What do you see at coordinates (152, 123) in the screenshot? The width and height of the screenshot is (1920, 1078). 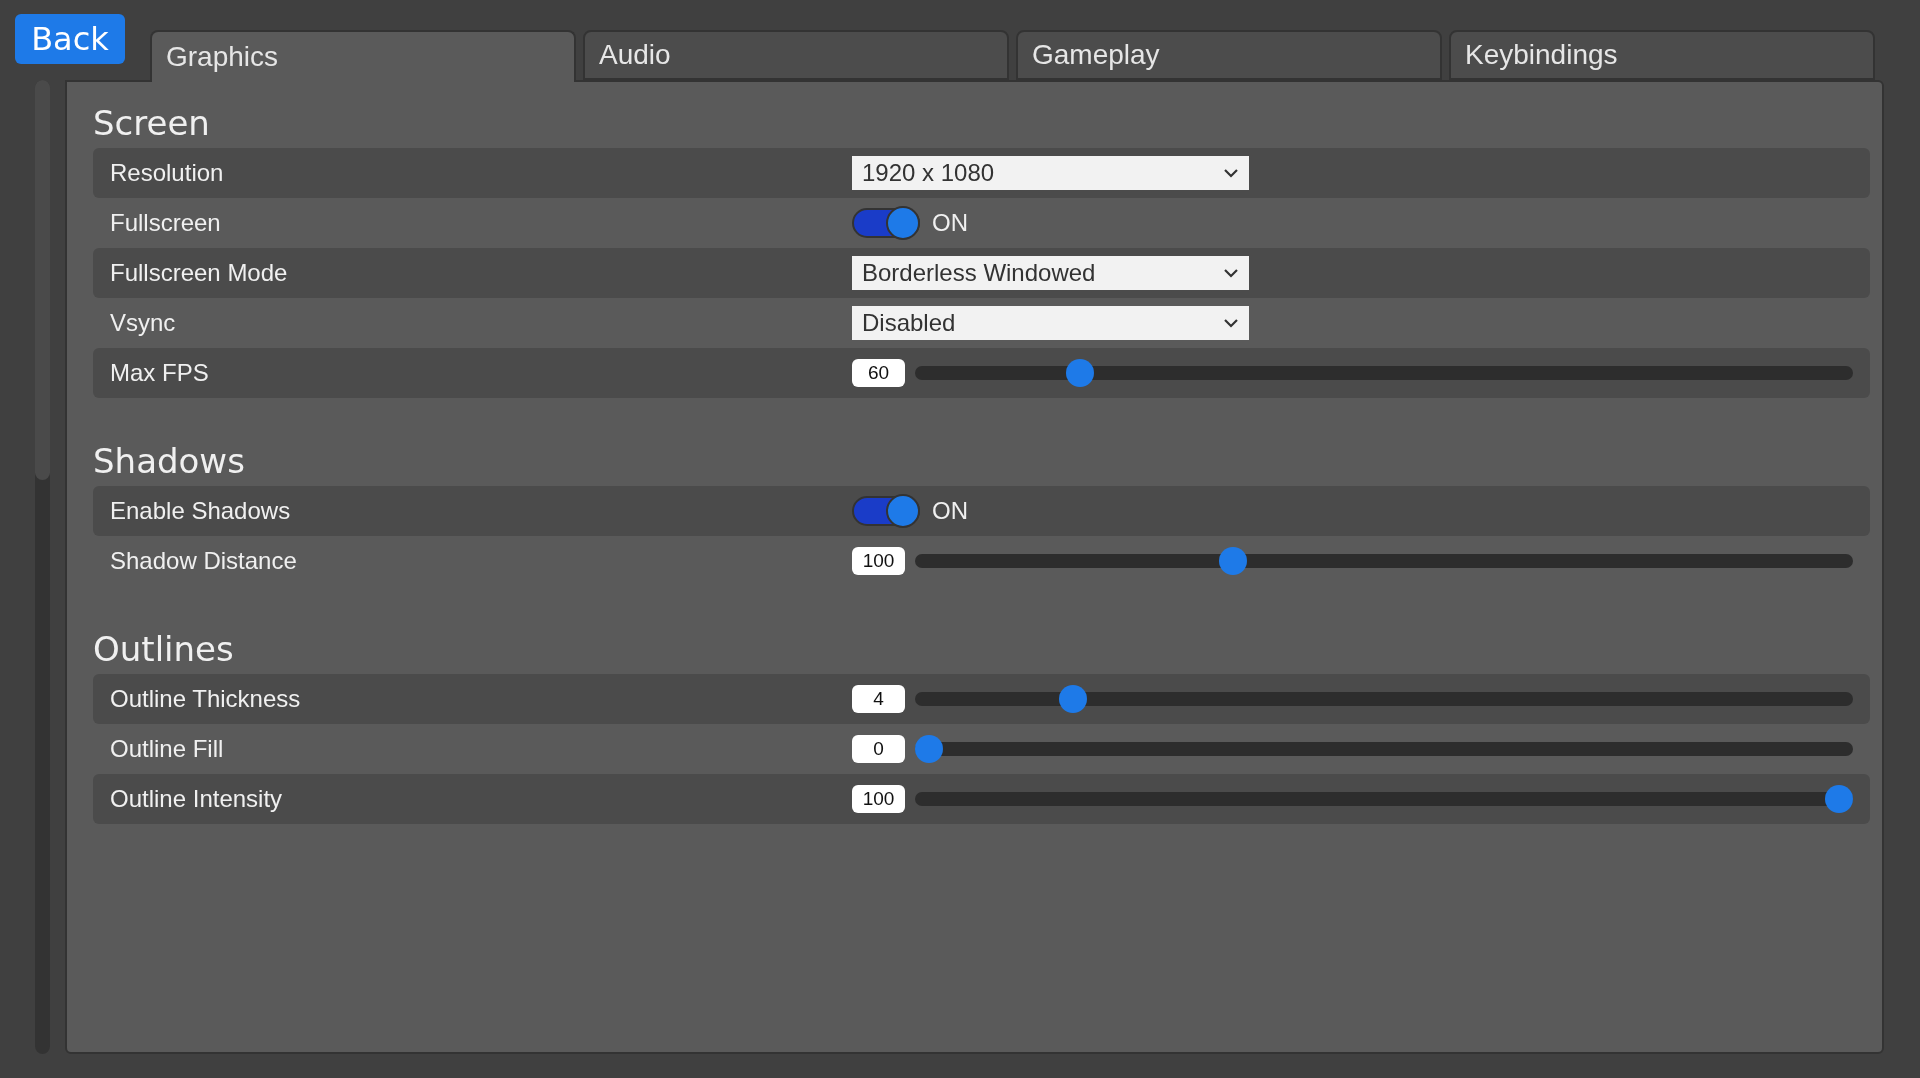 I see `section-heading: Screen` at bounding box center [152, 123].